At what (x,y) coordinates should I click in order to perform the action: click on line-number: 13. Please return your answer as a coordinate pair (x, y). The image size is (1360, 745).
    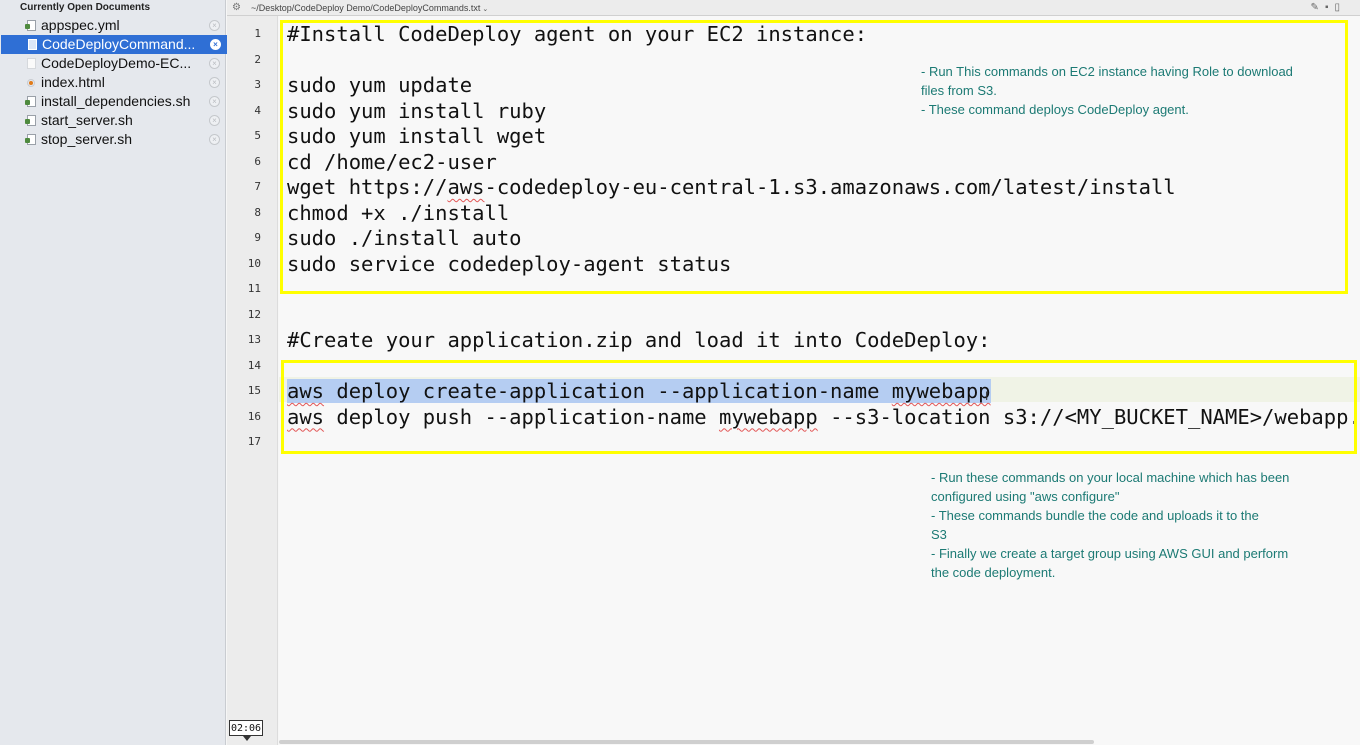
    Looking at the image, I should click on (254, 339).